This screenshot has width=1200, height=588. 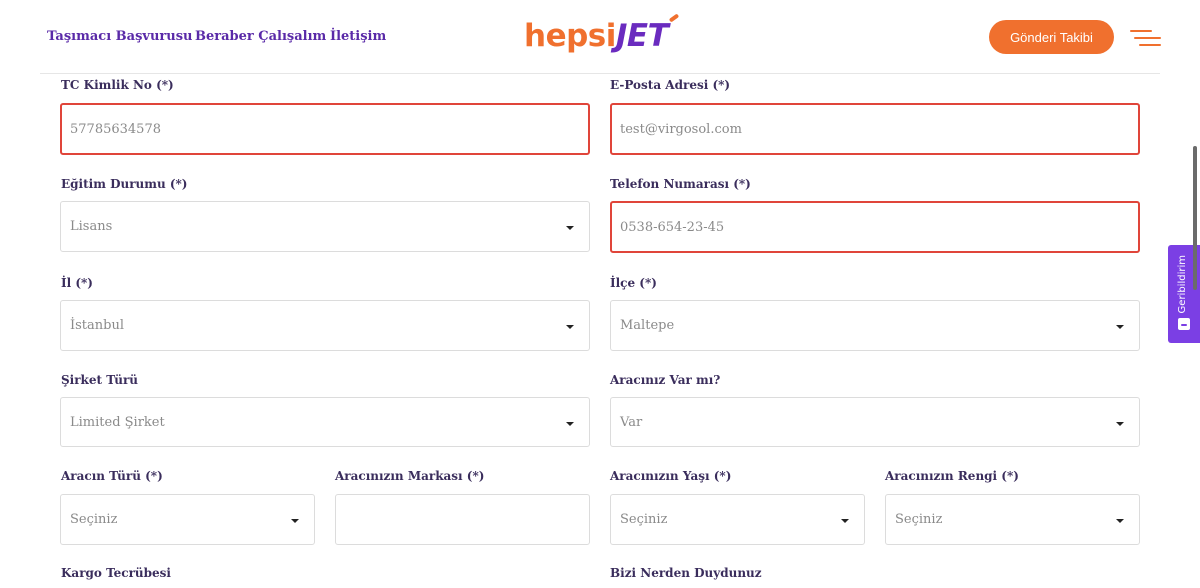 I want to click on district-label: İlçe (*), so click(x=633, y=283).